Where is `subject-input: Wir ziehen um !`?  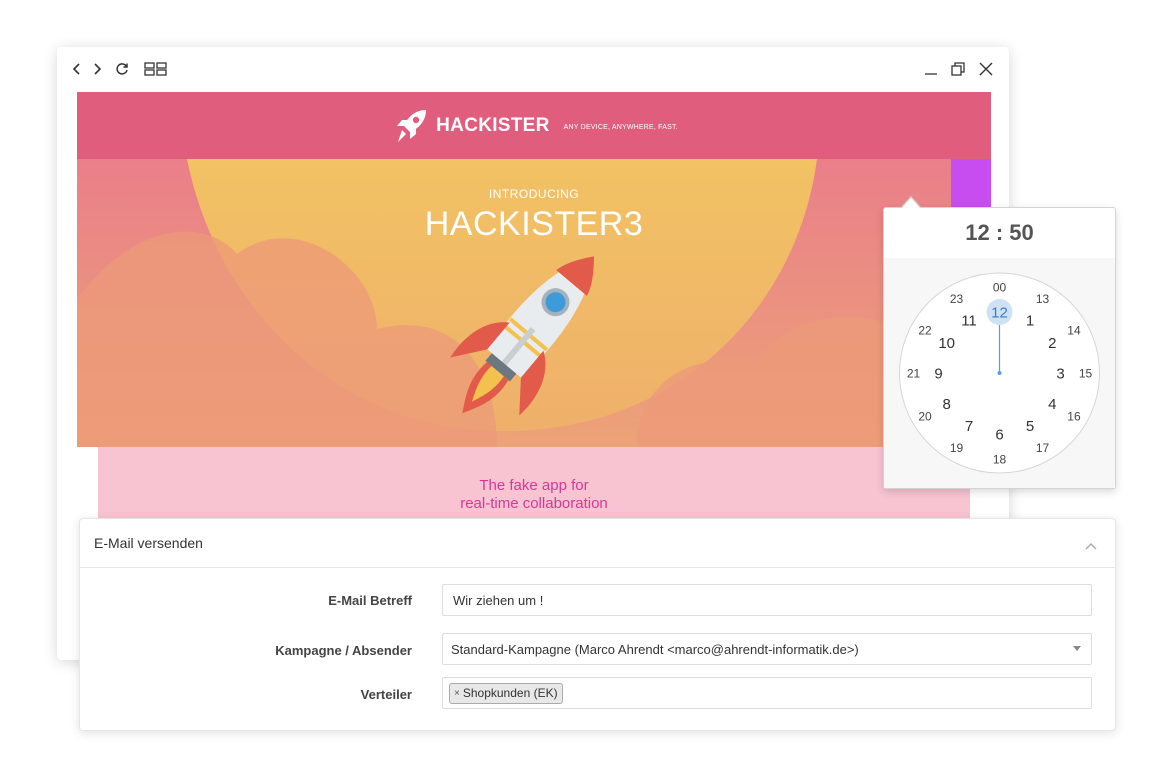 subject-input: Wir ziehen um ! is located at coordinates (767, 600).